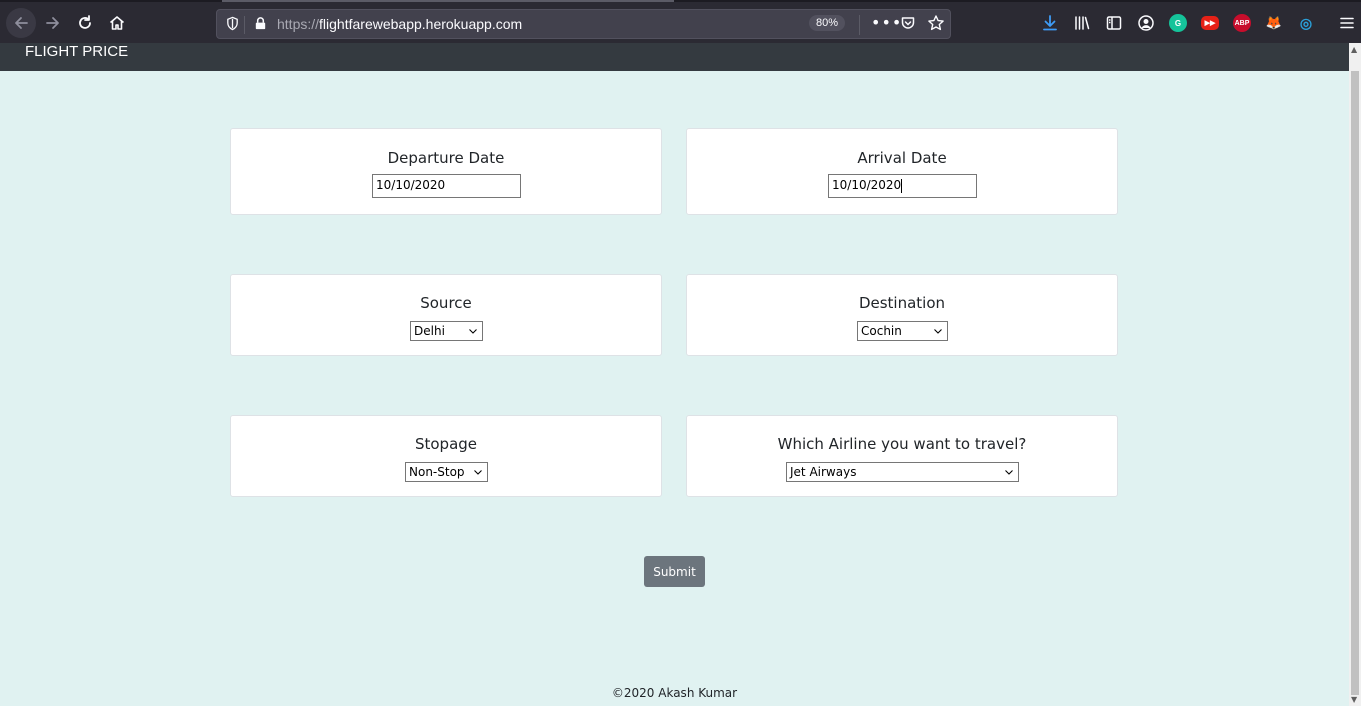 This screenshot has width=1361, height=706. Describe the element at coordinates (1354, 49) in the screenshot. I see `scroll-up-arrow-icon: ▲` at that location.